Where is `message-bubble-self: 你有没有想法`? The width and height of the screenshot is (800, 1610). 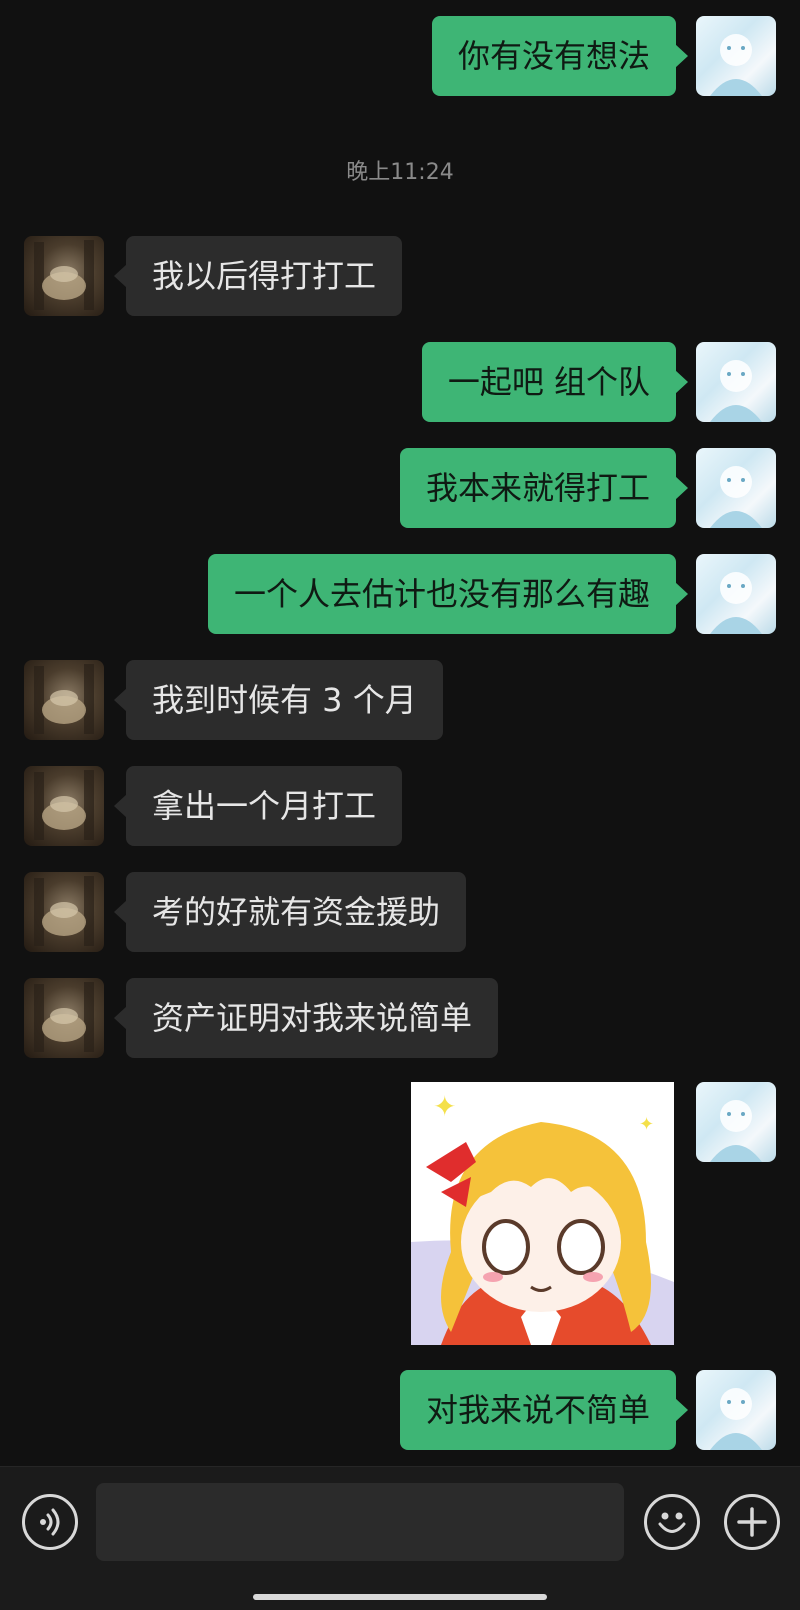 message-bubble-self: 你有没有想法 is located at coordinates (560, 56).